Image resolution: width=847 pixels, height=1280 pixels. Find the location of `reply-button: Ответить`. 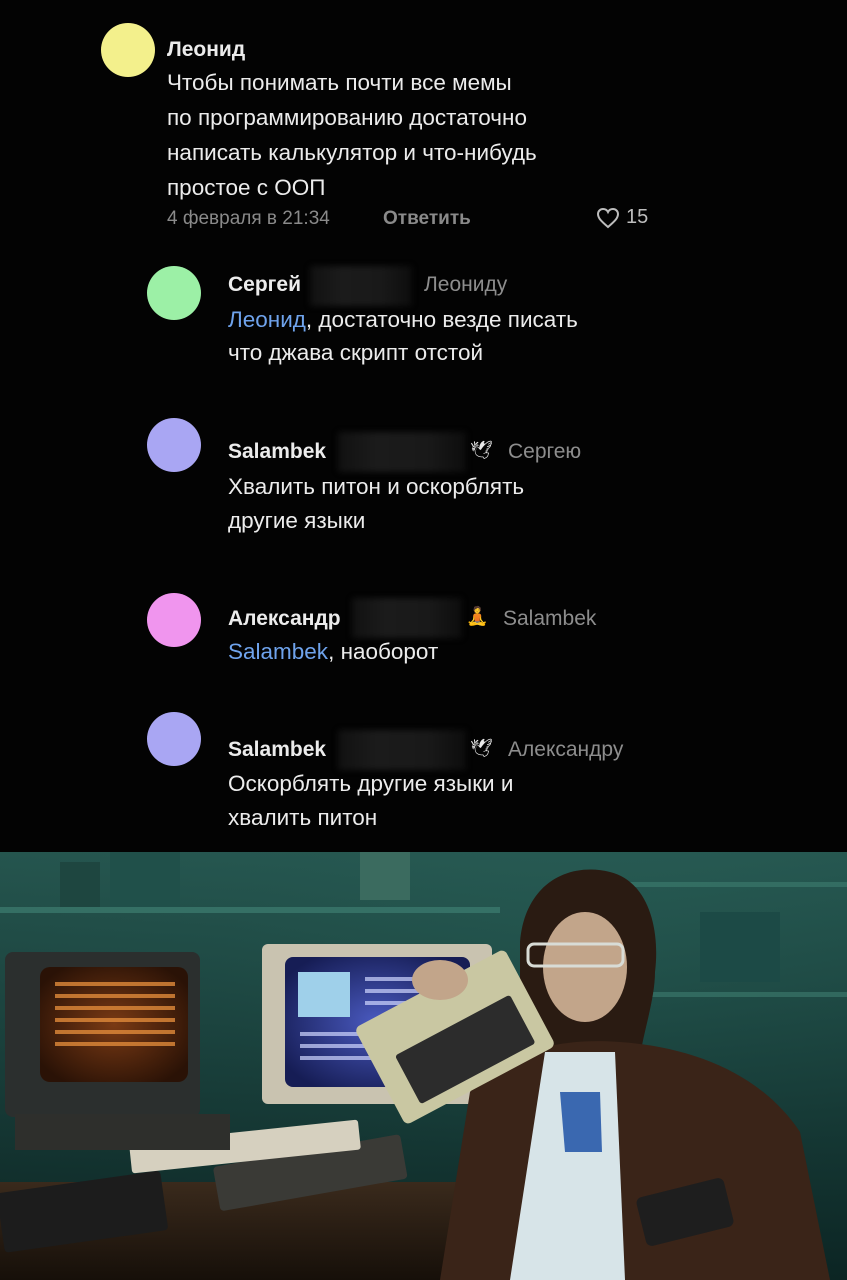

reply-button: Ответить is located at coordinates (427, 219).